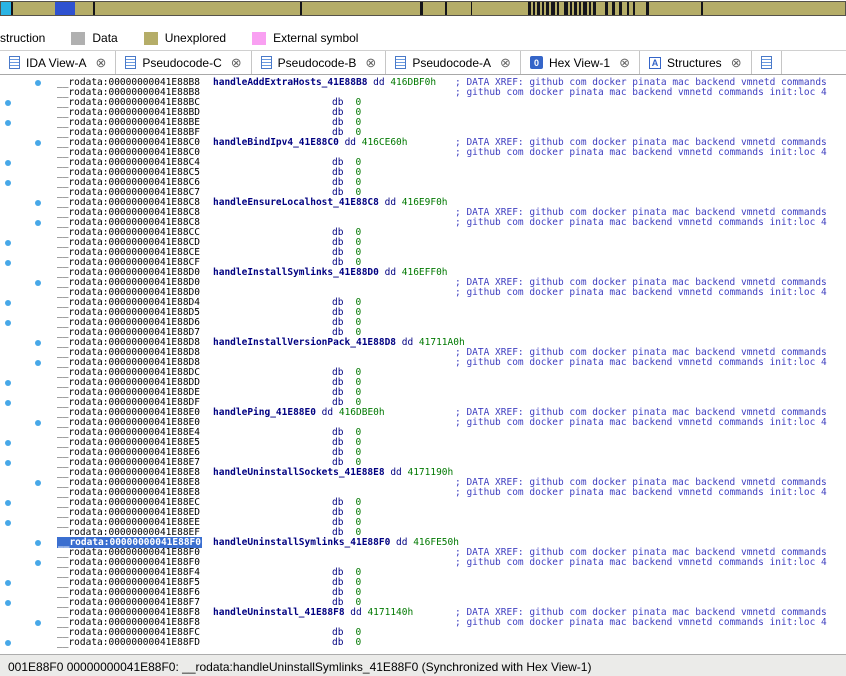  What do you see at coordinates (449, 643) in the screenshot?
I see `asm-line: __rodata:00000000041E88FD db 0` at bounding box center [449, 643].